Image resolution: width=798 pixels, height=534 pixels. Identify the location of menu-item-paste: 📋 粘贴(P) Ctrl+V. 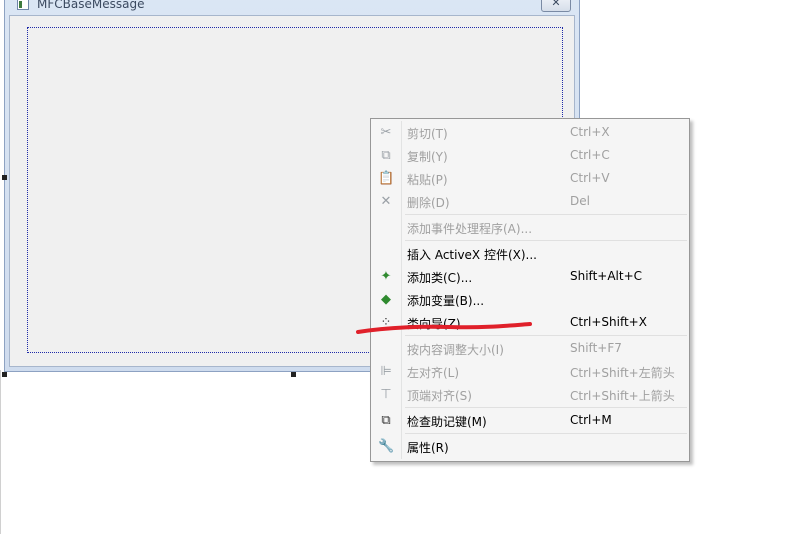
(530, 178).